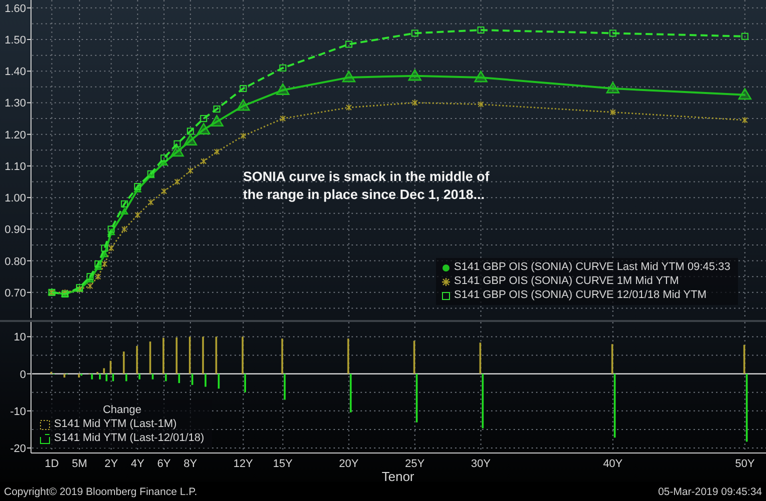 The height and width of the screenshot is (501, 766). Describe the element at coordinates (15, 262) in the screenshot. I see `y-tick-label: 0.80` at that location.